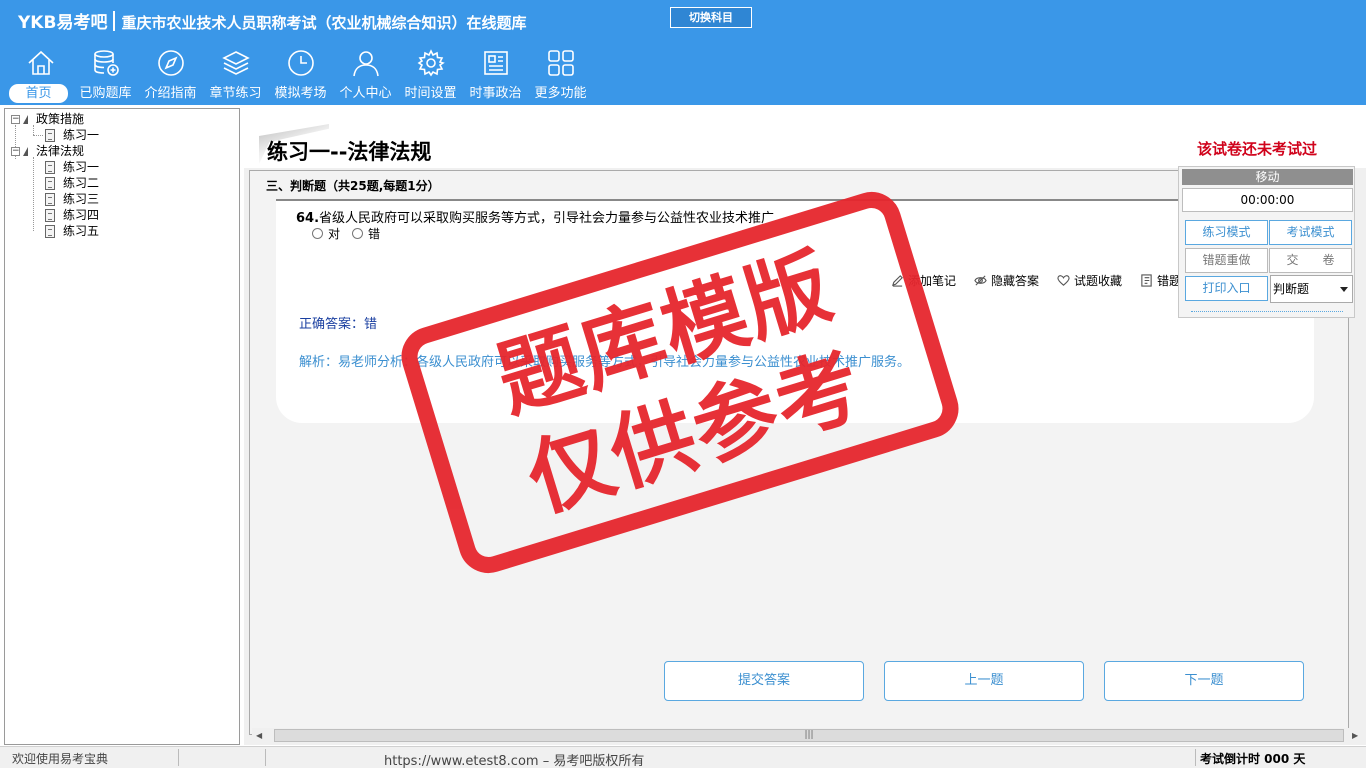 The image size is (1366, 768). What do you see at coordinates (63, 23) in the screenshot?
I see `brand-logo: YKB易考吧` at bounding box center [63, 23].